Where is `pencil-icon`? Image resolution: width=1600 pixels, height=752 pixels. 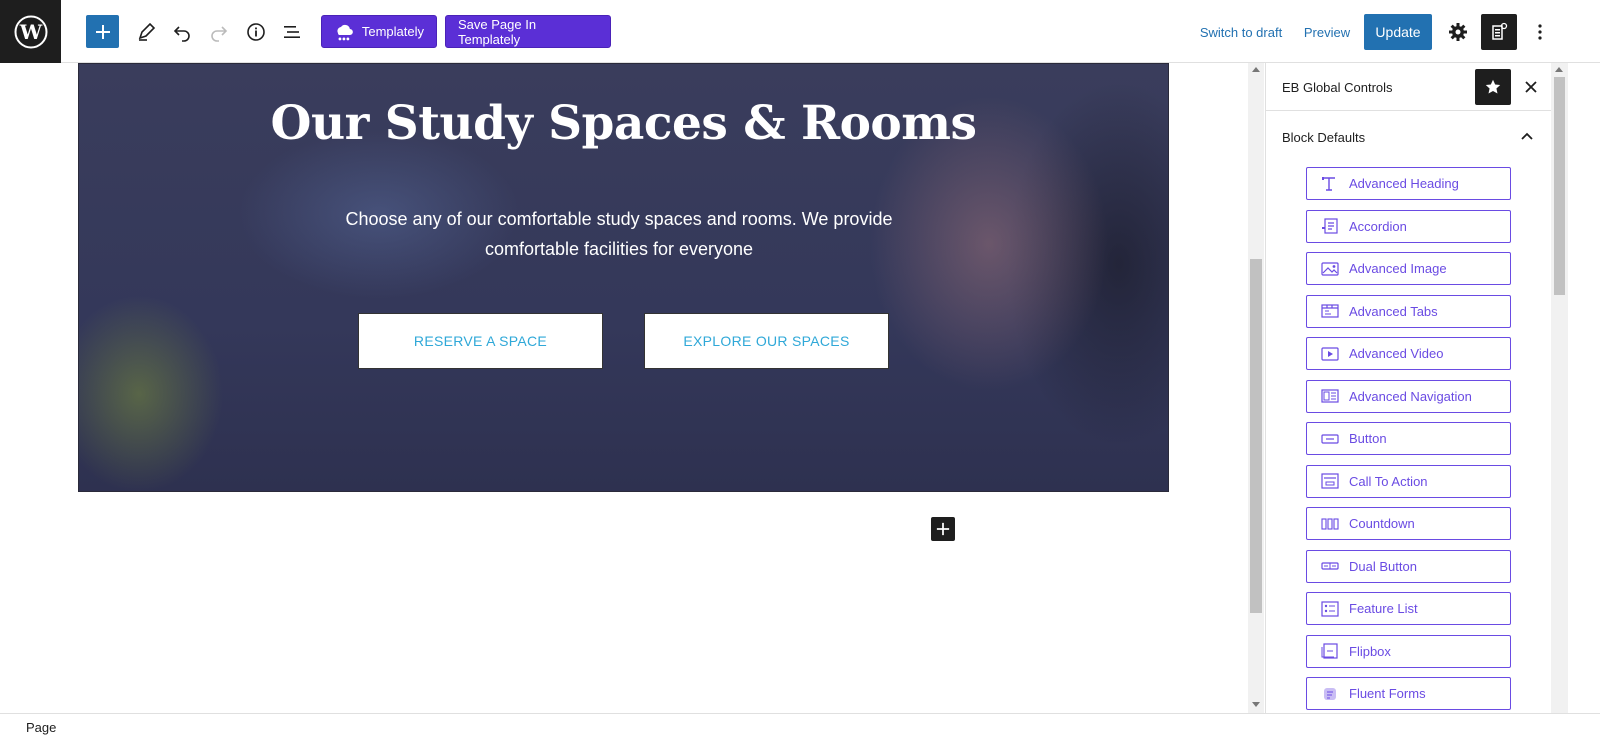
pencil-icon is located at coordinates (147, 31).